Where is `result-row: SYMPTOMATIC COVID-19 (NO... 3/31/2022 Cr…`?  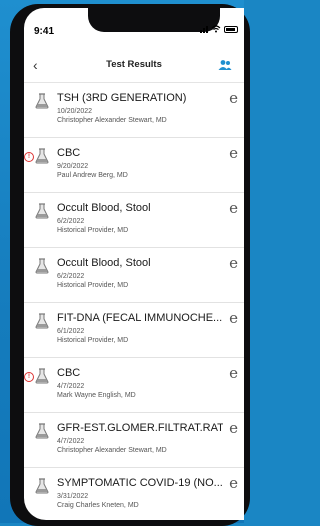 result-row: SYMPTOMATIC COVID-19 (NO... 3/31/2022 Cr… is located at coordinates (134, 494).